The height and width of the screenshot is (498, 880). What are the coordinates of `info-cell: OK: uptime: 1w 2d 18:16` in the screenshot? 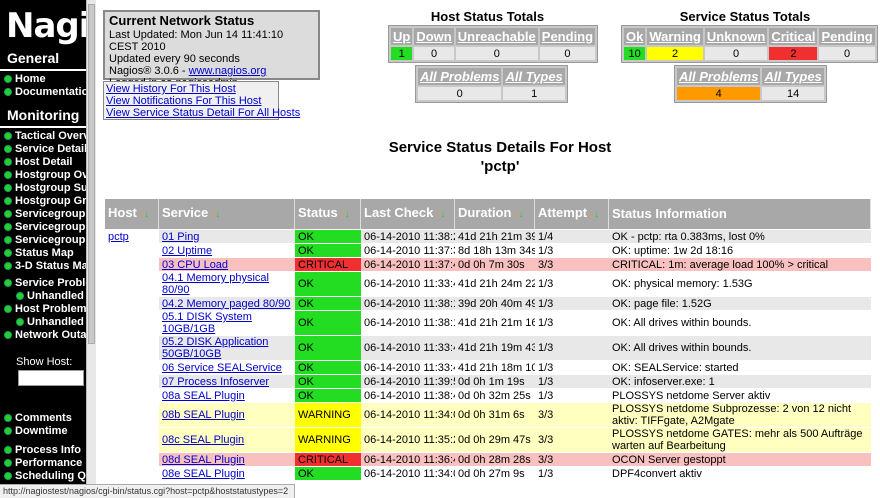 It's located at (740, 250).